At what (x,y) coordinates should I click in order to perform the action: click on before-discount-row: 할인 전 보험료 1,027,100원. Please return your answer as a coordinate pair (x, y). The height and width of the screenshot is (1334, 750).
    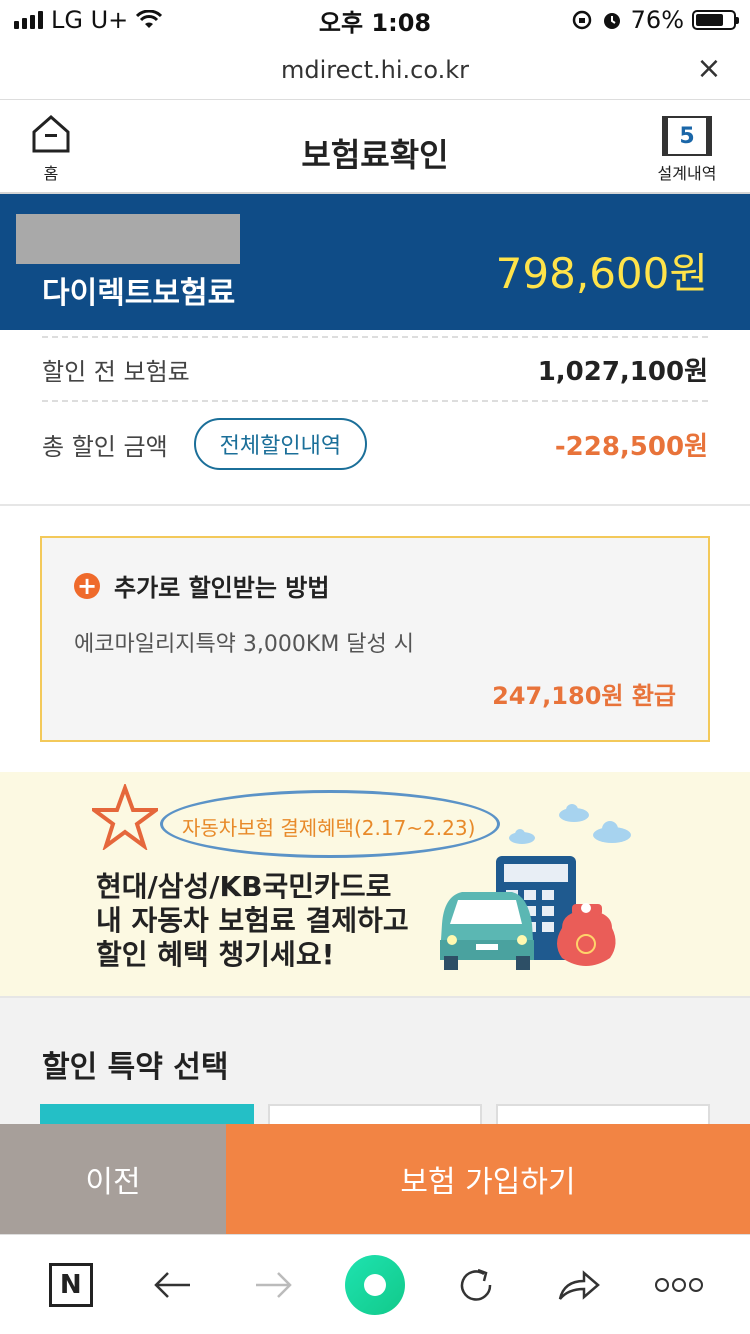
    Looking at the image, I should click on (375, 369).